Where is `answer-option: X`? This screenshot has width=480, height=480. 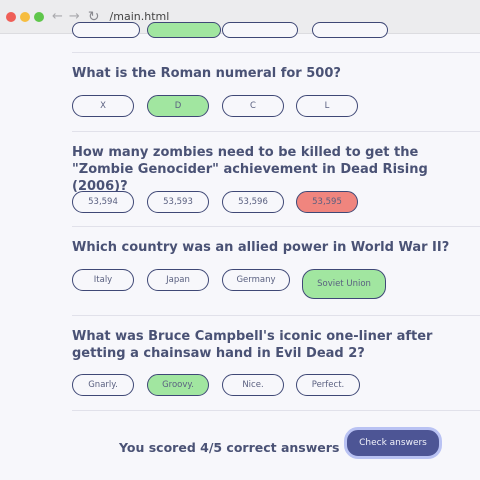
answer-option: X is located at coordinates (103, 106).